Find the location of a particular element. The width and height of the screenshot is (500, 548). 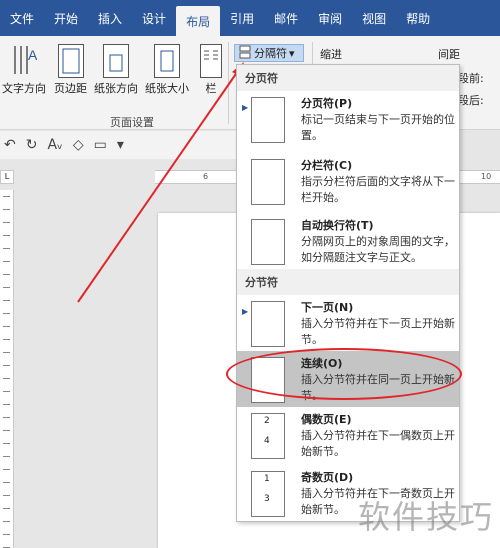

before-label: 段前: is located at coordinates (471, 78).